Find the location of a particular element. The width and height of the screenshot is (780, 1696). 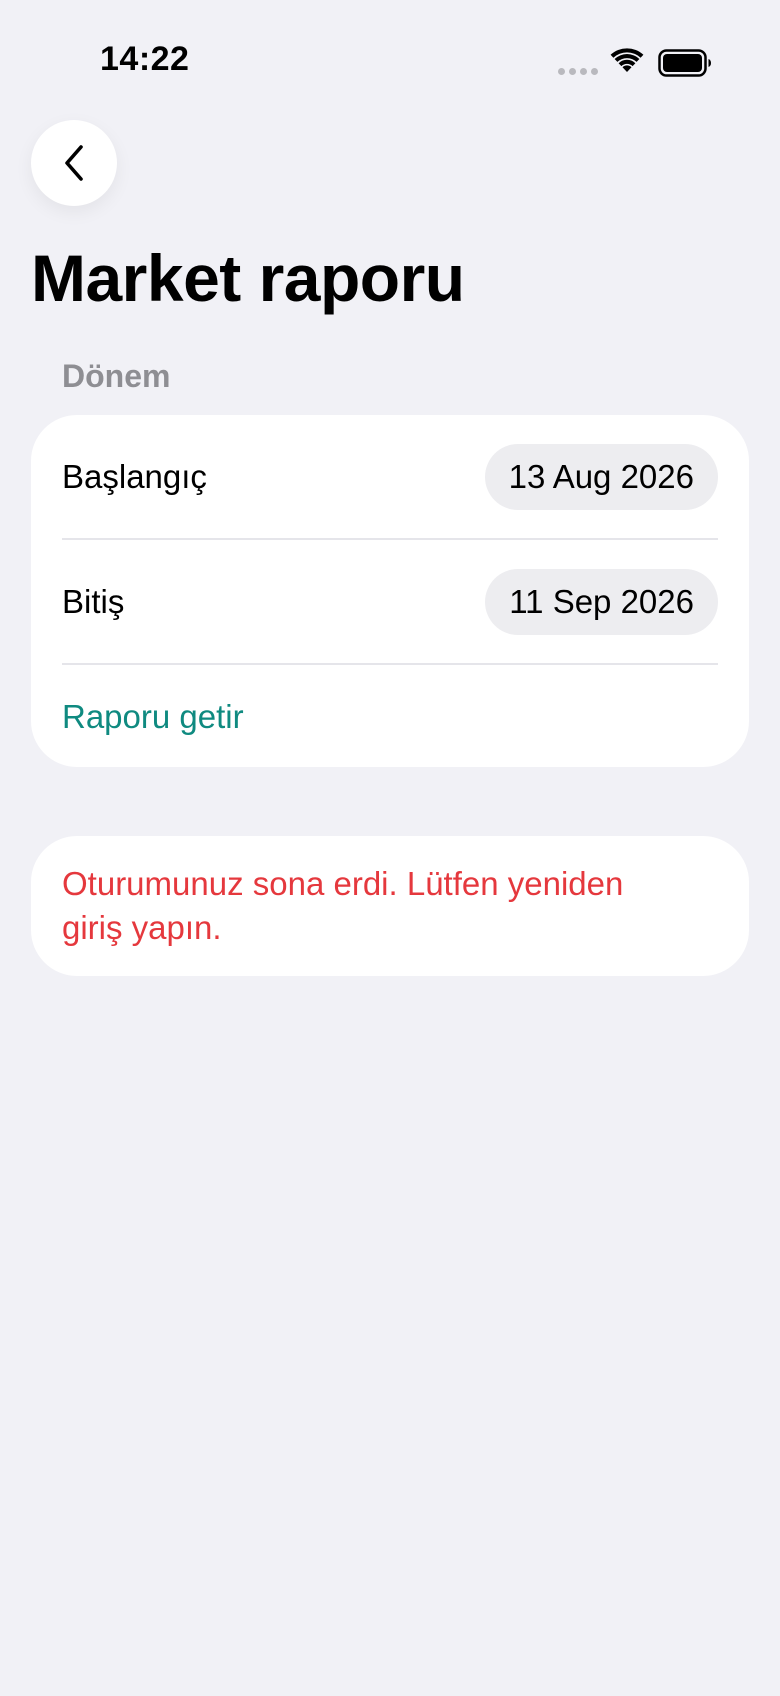

cellular-signal-icon is located at coordinates (578, 71).